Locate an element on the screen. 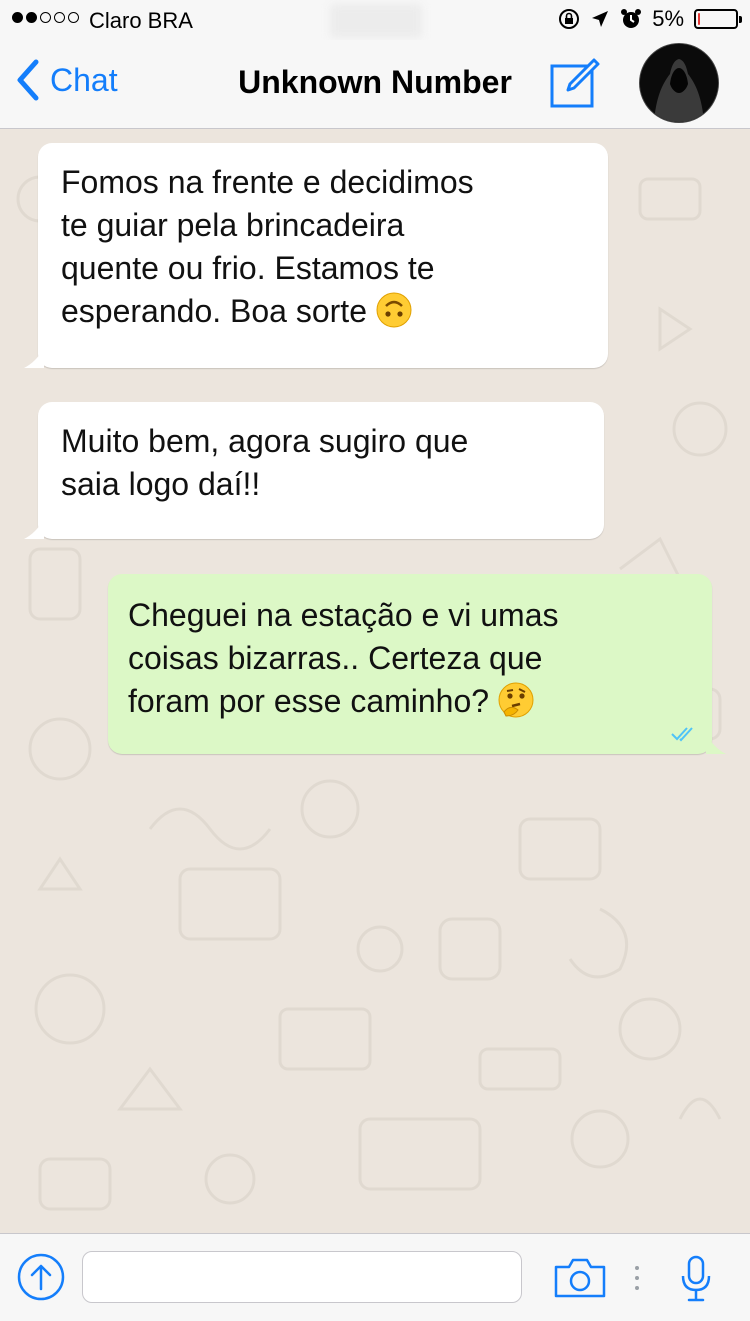 Image resolution: width=750 pixels, height=1321 pixels. rotation-lock-icon is located at coordinates (569, 19).